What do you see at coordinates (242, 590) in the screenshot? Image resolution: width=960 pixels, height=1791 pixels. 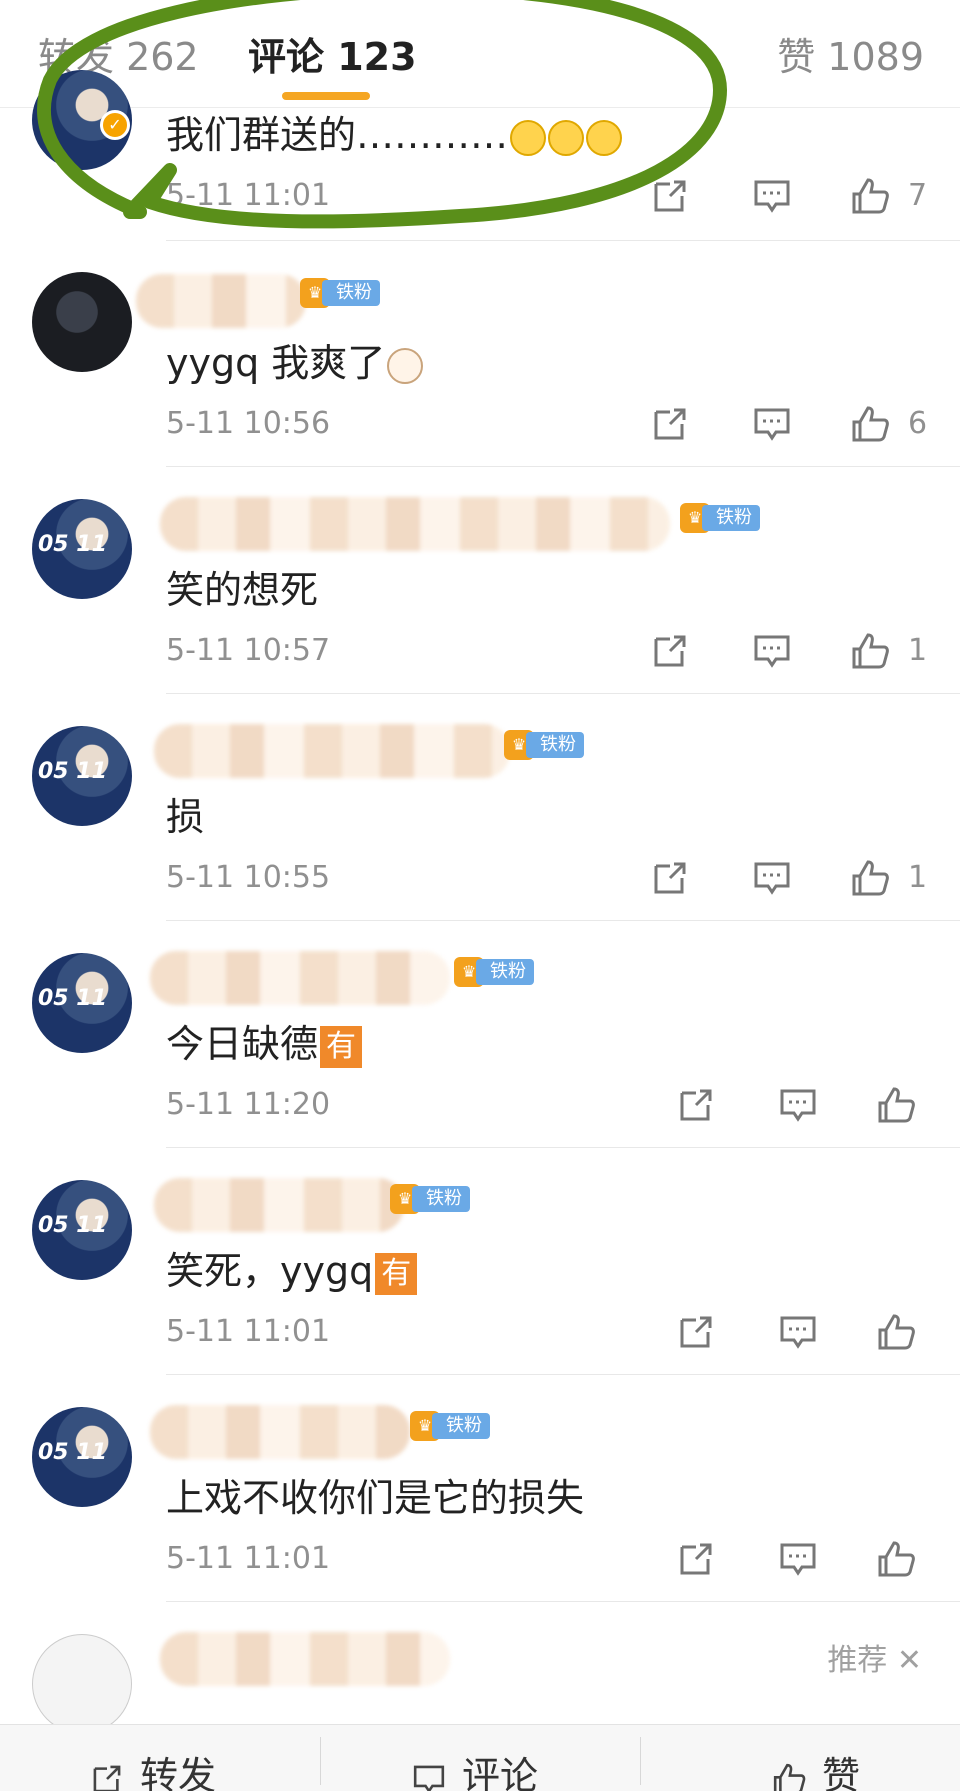 I see `comment-text: 笑的想死` at bounding box center [242, 590].